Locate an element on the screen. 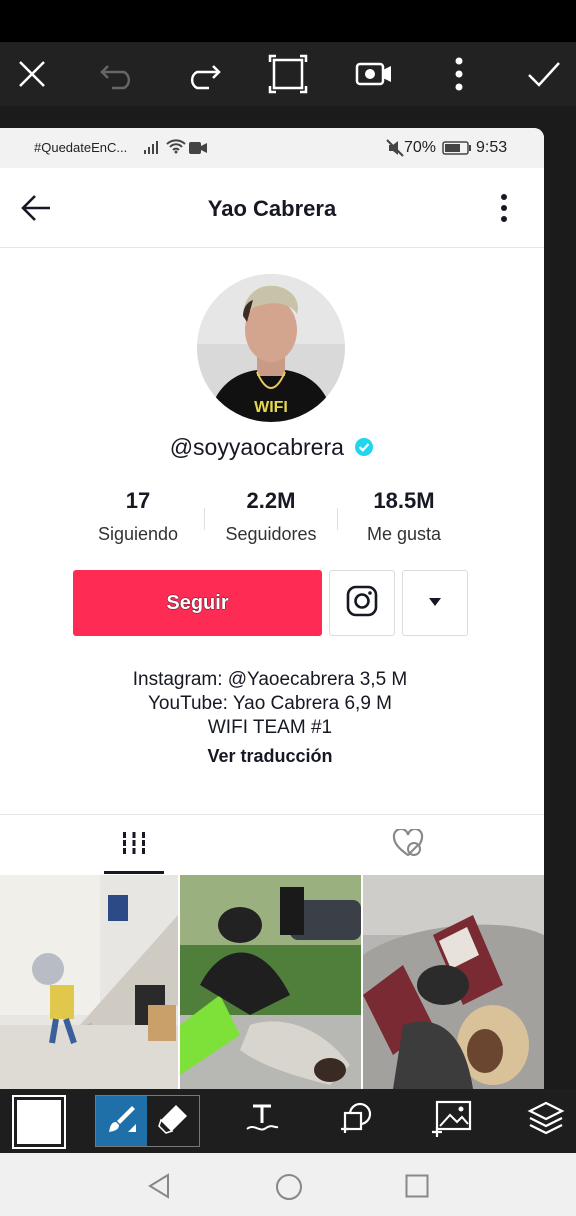  tab-videos is located at coordinates (134, 845).